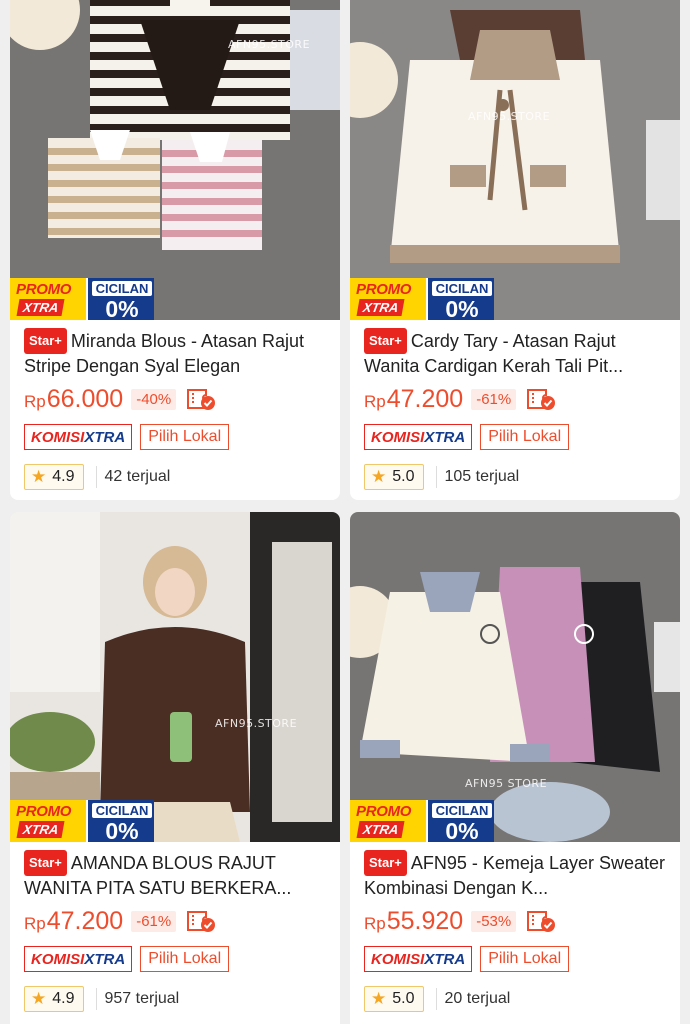  I want to click on rating-value: 5.0, so click(403, 476).